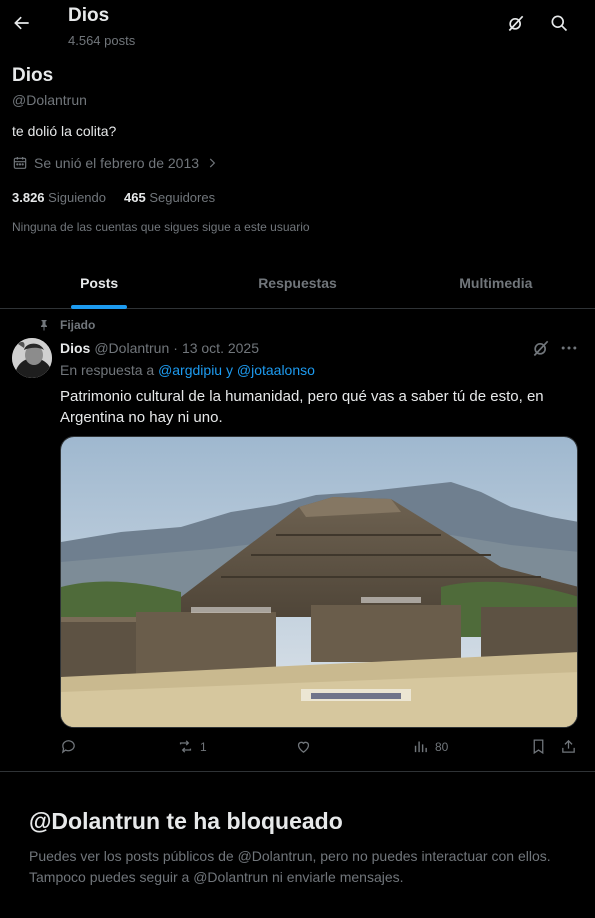 The width and height of the screenshot is (595, 918). What do you see at coordinates (131, 348) in the screenshot?
I see `post-author-handle: @Dolantrun` at bounding box center [131, 348].